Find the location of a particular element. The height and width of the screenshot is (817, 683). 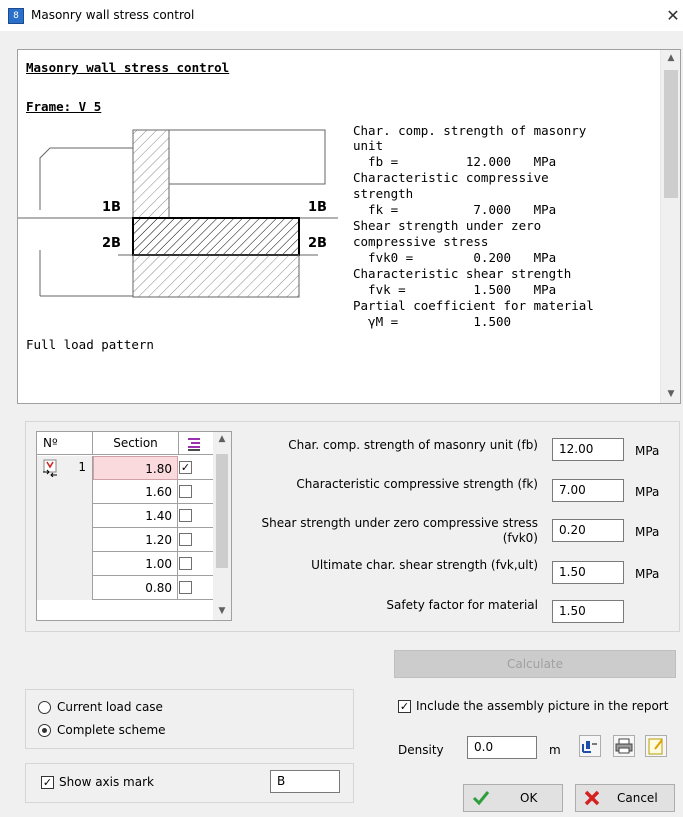

load-case-group is located at coordinates (189, 719).